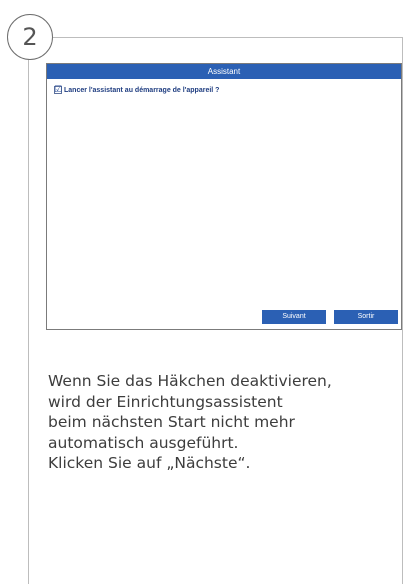  I want to click on next-button: Suivant, so click(294, 317).